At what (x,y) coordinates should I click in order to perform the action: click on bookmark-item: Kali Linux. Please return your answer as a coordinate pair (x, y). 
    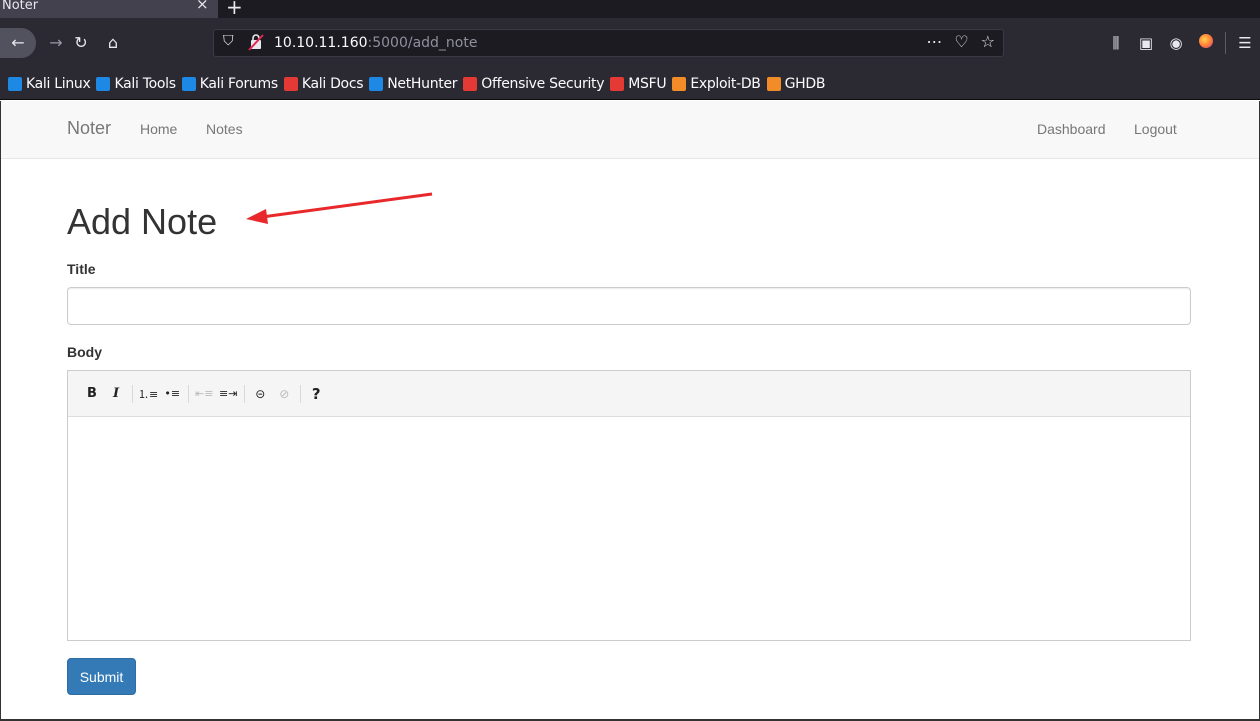
    Looking at the image, I should click on (49, 83).